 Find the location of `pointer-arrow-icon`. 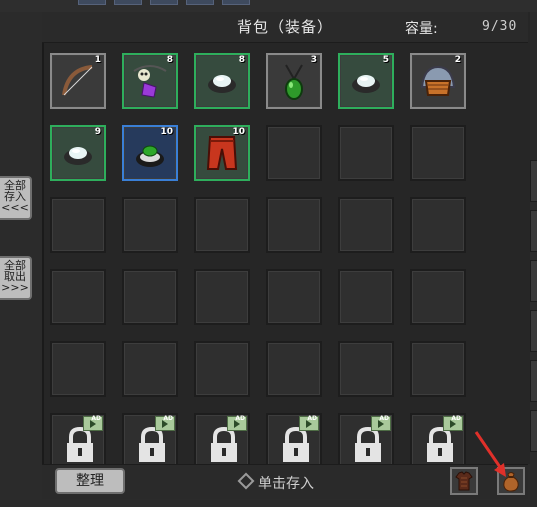

pointer-arrow-icon is located at coordinates (490, 454).